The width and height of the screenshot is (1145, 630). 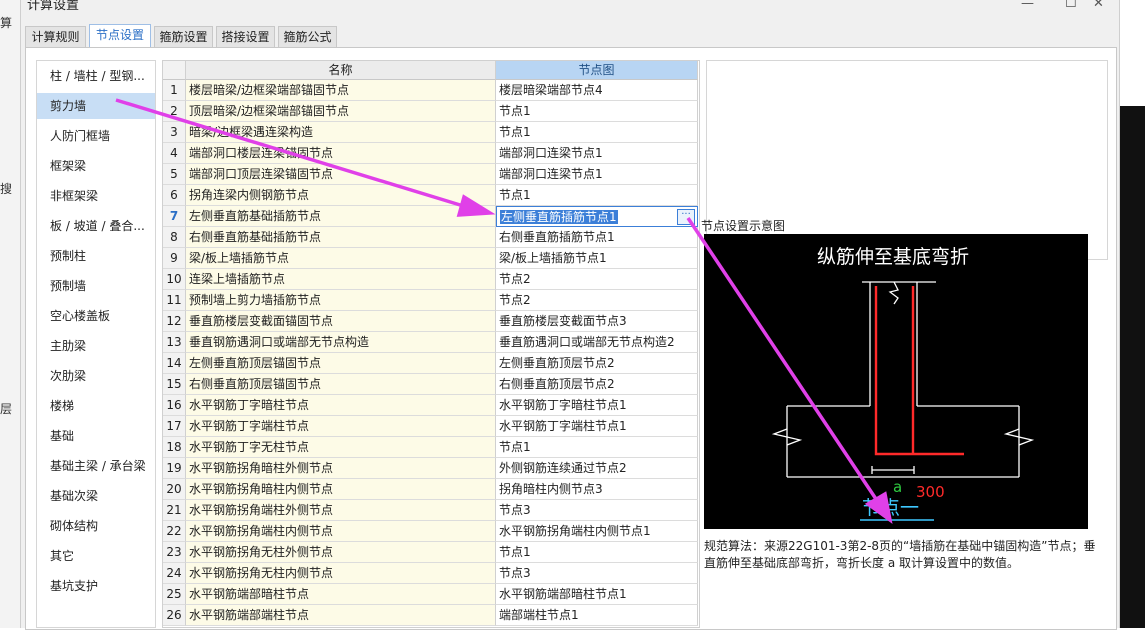 What do you see at coordinates (789, 371) in the screenshot?
I see `arrow-row-to-diagram` at bounding box center [789, 371].